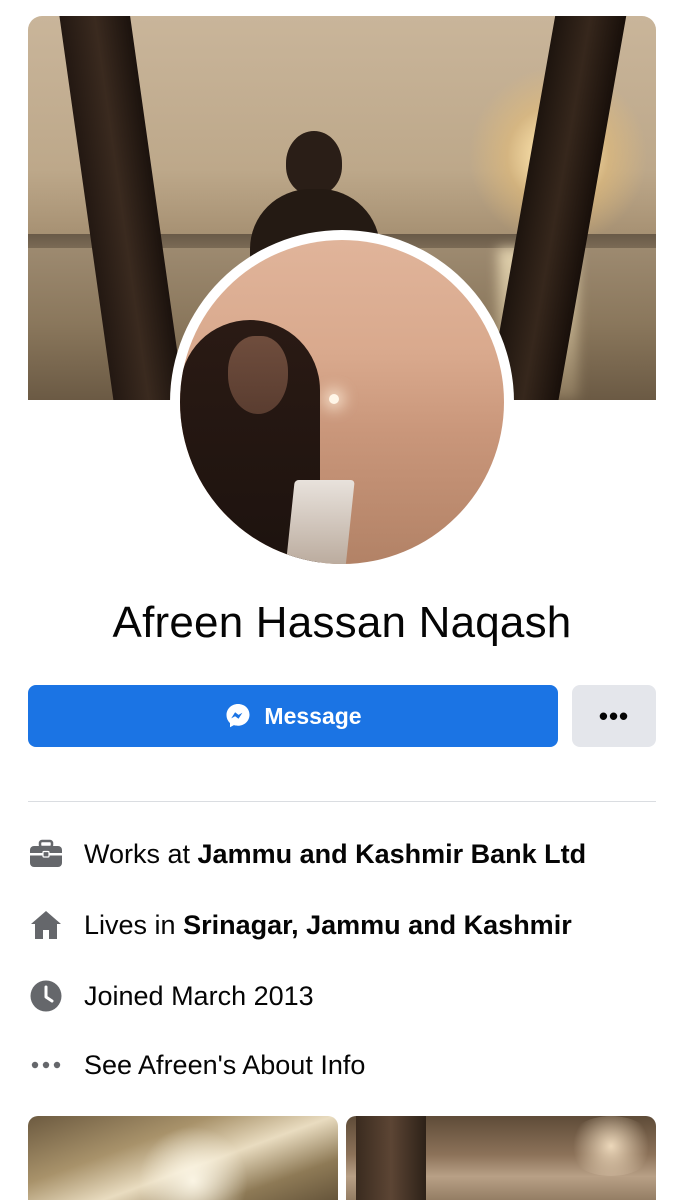 The height and width of the screenshot is (1200, 684). Describe the element at coordinates (342, 622) in the screenshot. I see `profile-name: Afreen Hassan Naqash` at that location.